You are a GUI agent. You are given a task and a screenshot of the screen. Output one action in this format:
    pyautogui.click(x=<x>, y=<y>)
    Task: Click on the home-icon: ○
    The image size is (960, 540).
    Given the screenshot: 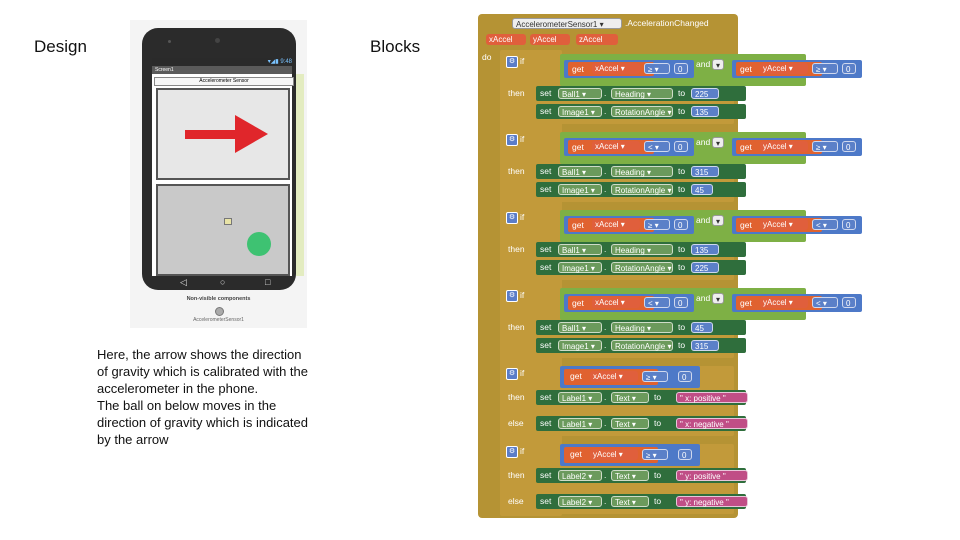 What is the action you would take?
    pyautogui.click(x=222, y=282)
    